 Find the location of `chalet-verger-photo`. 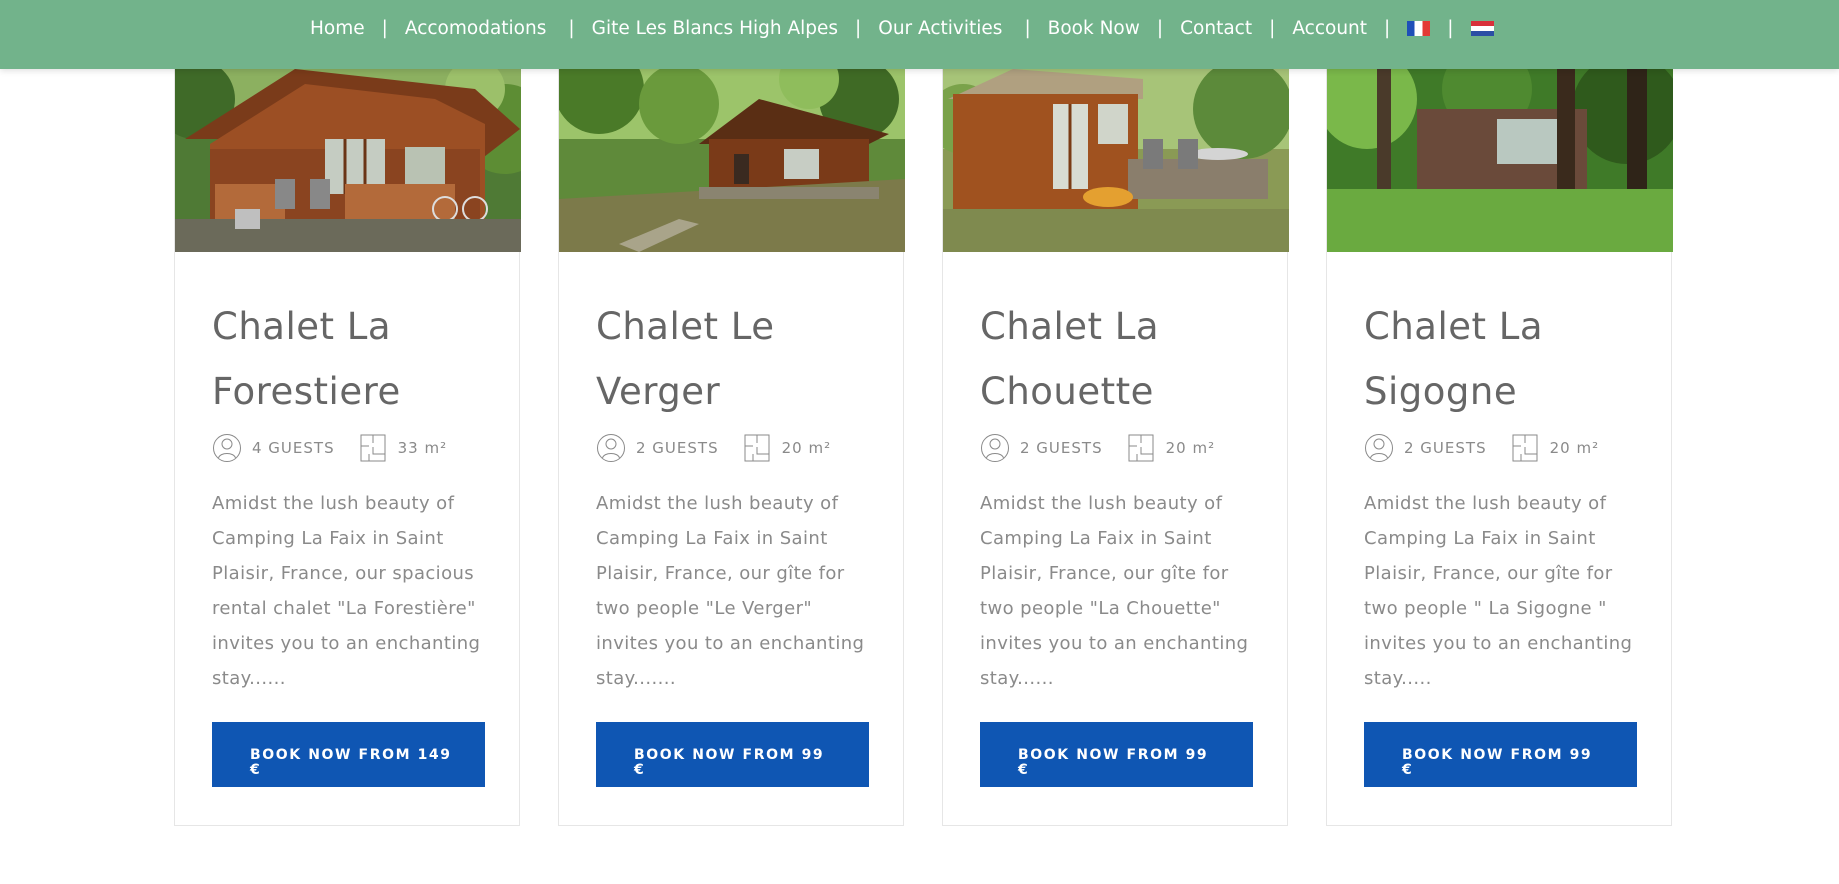

chalet-verger-photo is located at coordinates (732, 160).